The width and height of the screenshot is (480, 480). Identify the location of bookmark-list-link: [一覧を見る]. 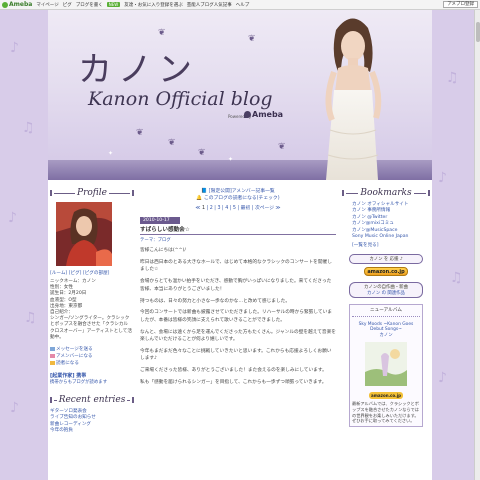
(386, 245).